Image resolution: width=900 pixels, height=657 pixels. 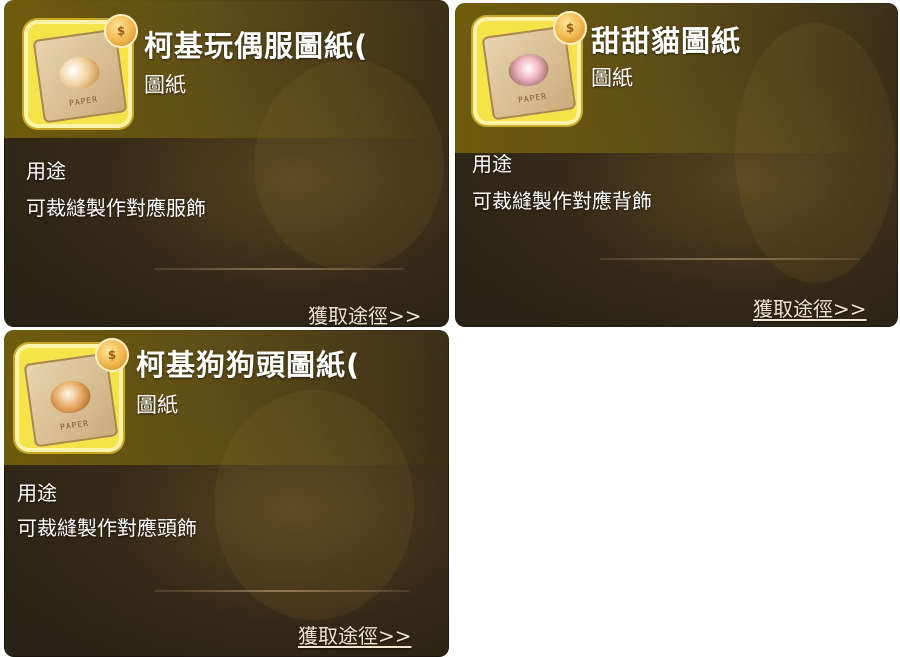 What do you see at coordinates (70, 397) in the screenshot?
I see `corgi-head-art` at bounding box center [70, 397].